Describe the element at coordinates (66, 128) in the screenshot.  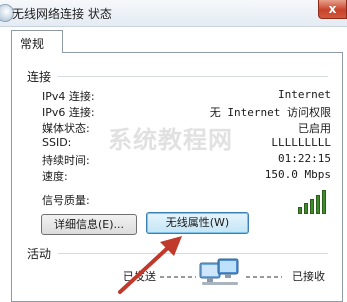
I see `media-state-label: 媒体状态:` at that location.